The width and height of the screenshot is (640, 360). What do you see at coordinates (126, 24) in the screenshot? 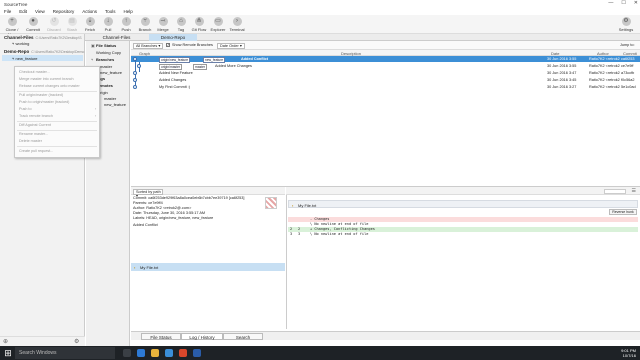
I see `push-button: ↑ Push` at bounding box center [126, 24].